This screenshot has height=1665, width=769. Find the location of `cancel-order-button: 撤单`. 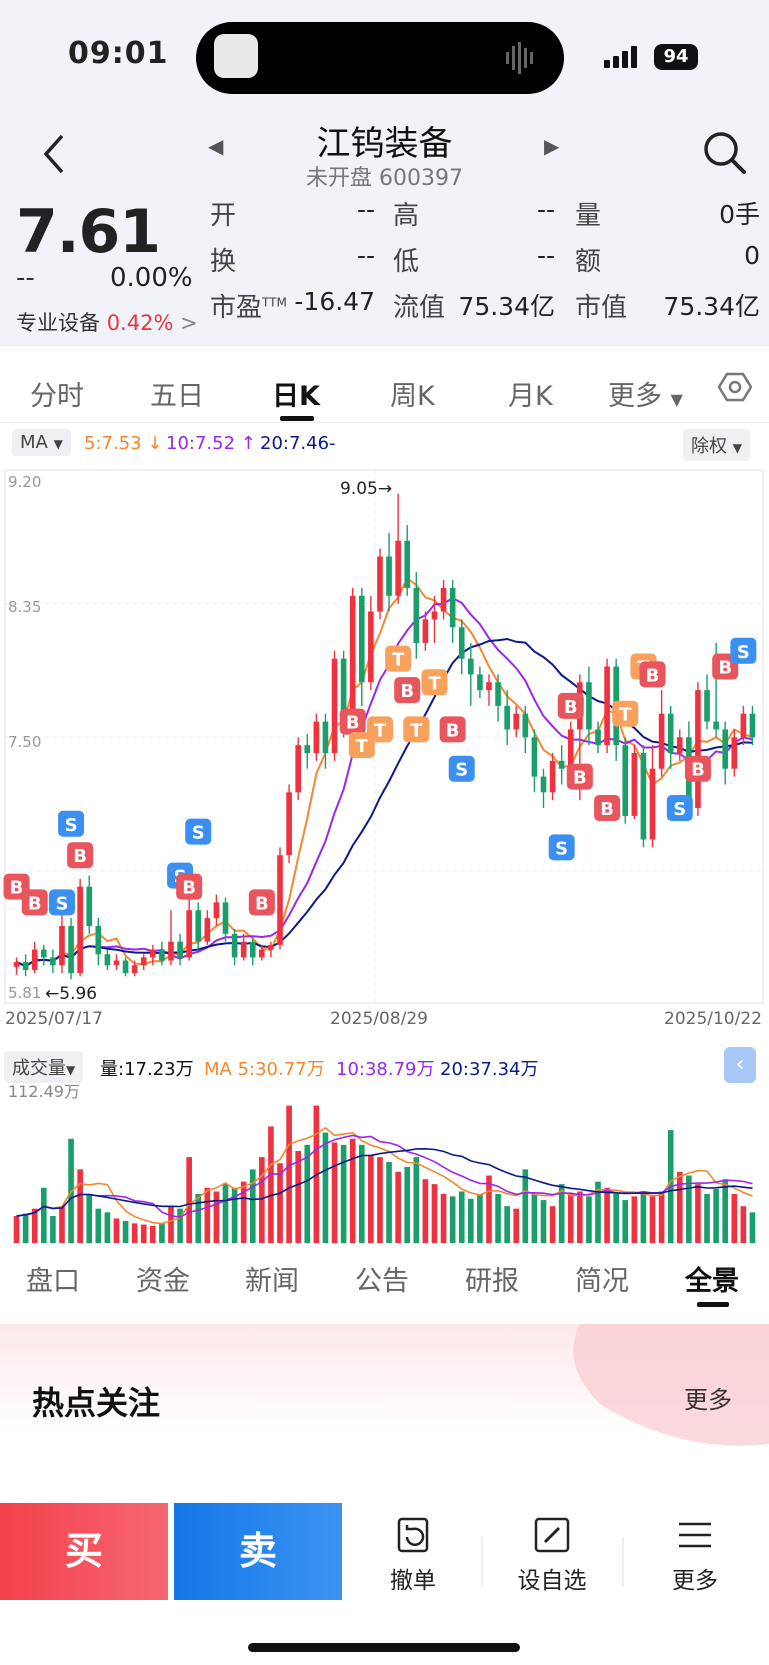

cancel-order-button: 撤单 is located at coordinates (413, 1555).